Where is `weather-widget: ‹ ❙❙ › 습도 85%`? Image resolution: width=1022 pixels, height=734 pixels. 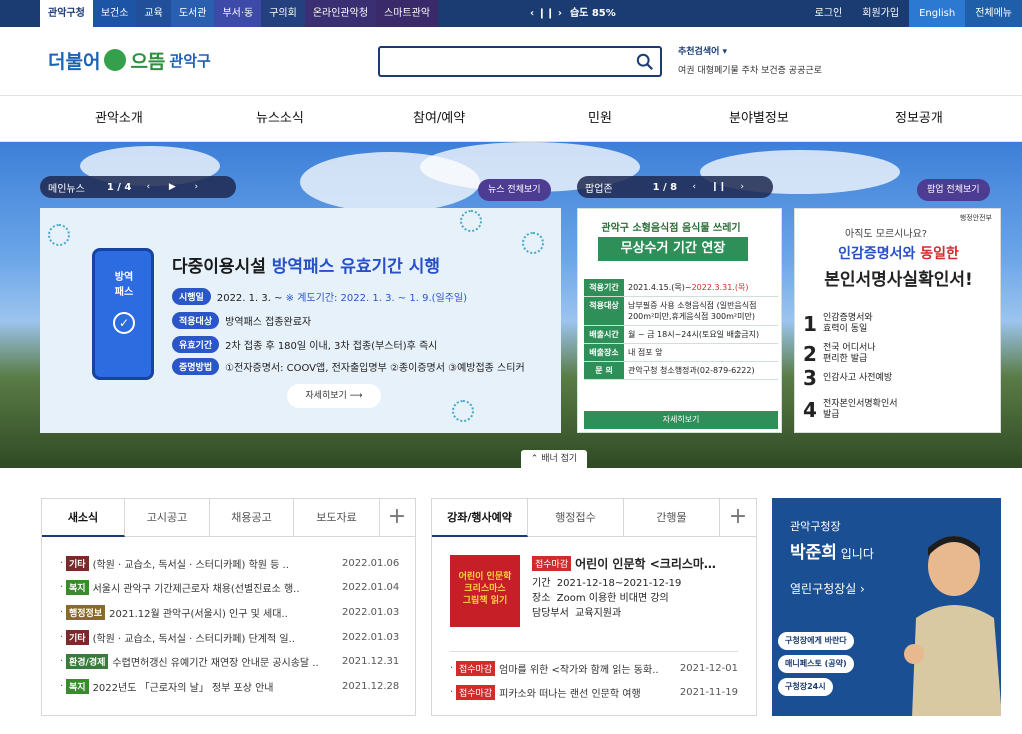
weather-widget: ‹ ❙❙ › 습도 85% is located at coordinates (573, 13).